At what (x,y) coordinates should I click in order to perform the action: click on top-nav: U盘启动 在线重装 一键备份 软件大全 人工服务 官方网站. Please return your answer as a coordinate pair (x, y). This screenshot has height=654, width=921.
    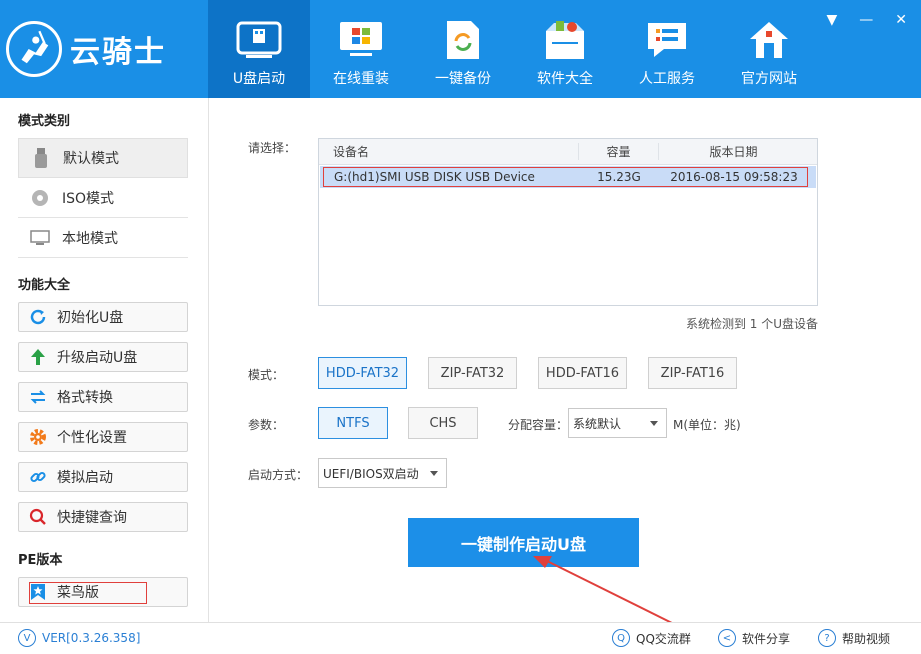
    Looking at the image, I should click on (514, 49).